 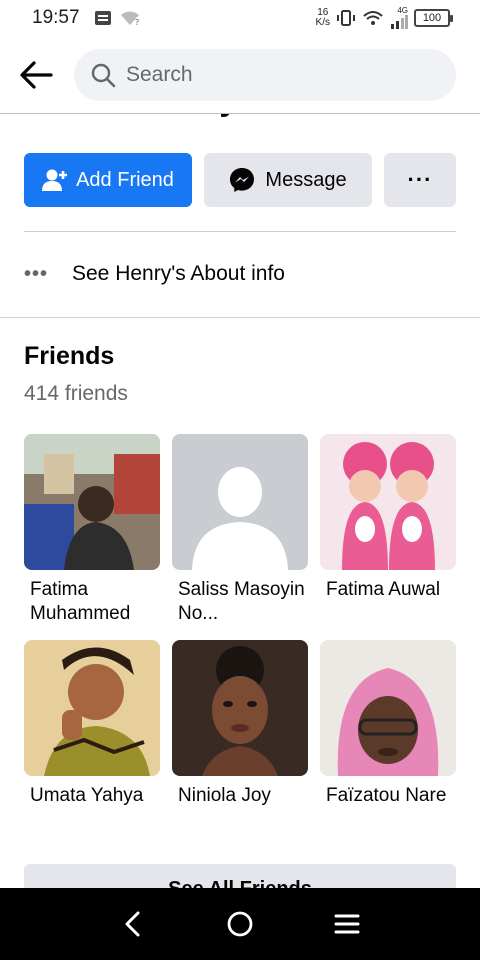 I want to click on status-bar: 19:57 ? 16 K/s 4G 100, so click(x=240, y=18).